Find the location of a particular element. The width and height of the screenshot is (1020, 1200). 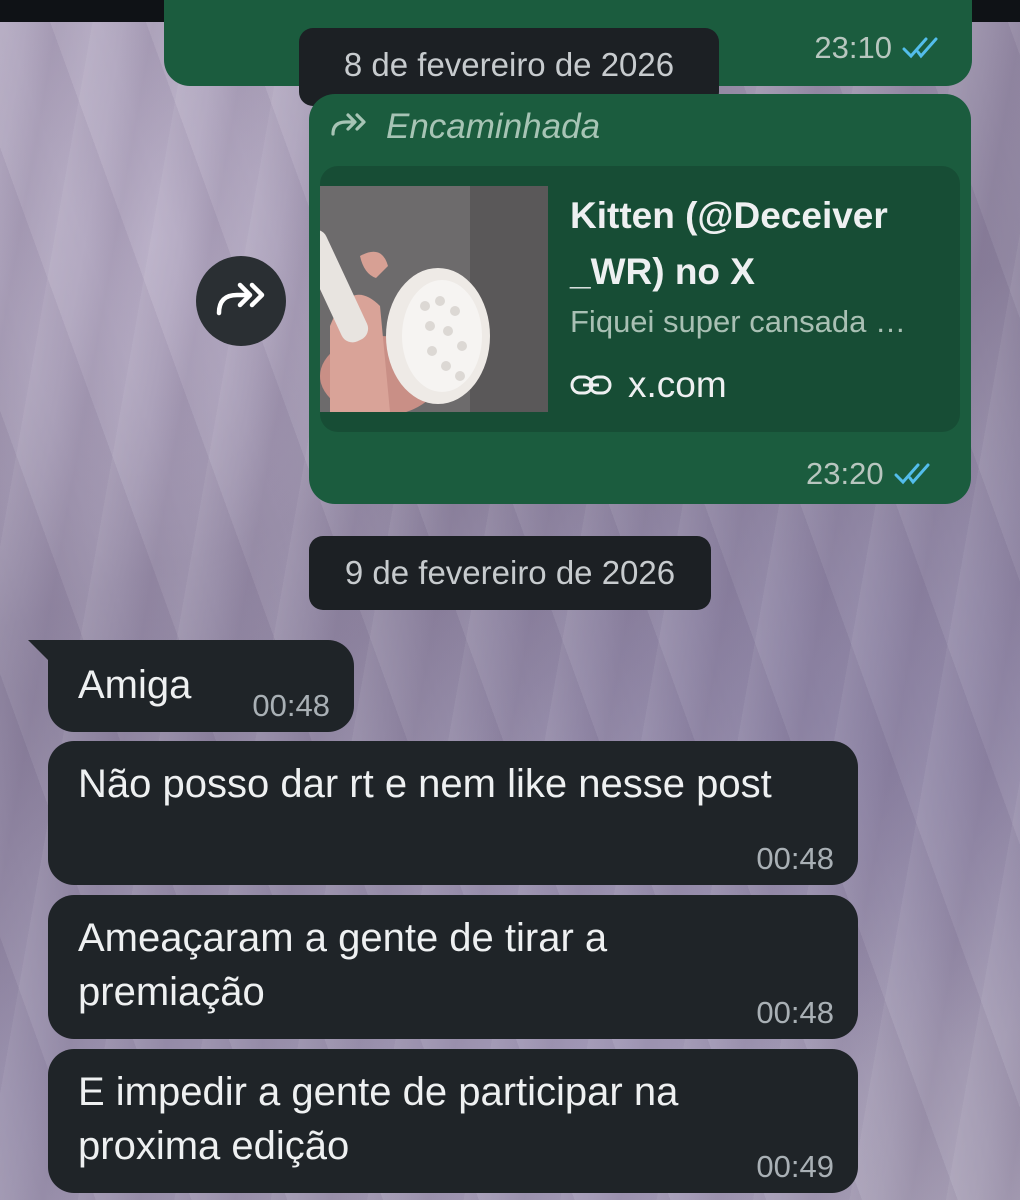

date-label: 9 de fevereiro de 2026 is located at coordinates (510, 572).